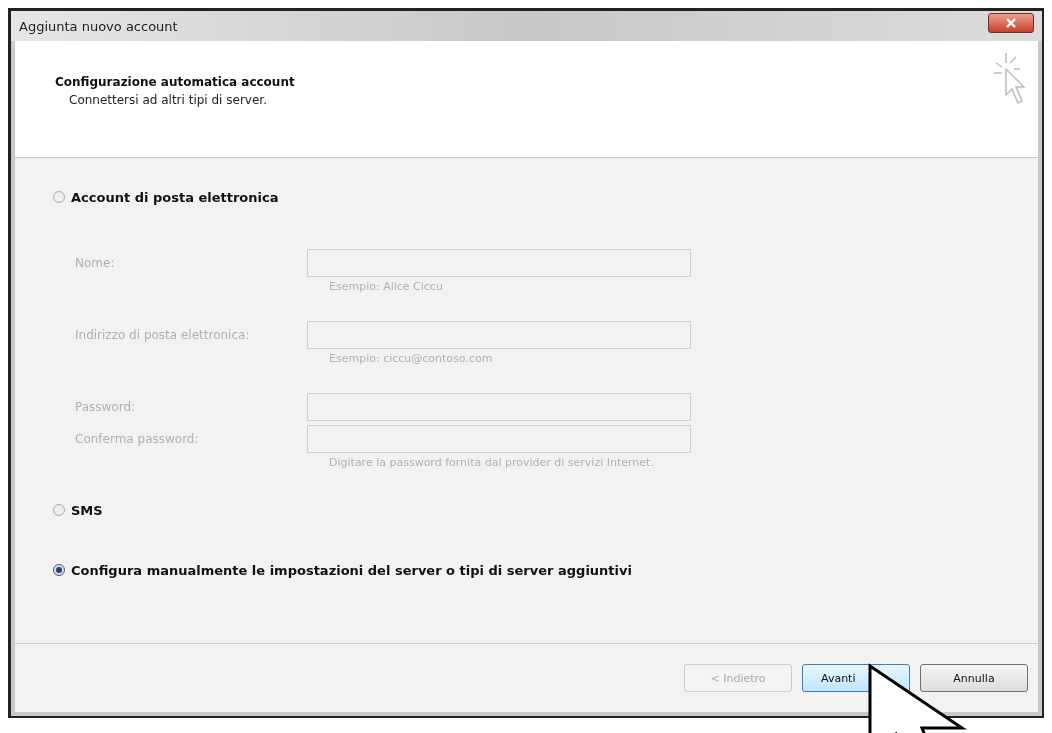  Describe the element at coordinates (95, 263) in the screenshot. I see `field-label: Nome:` at that location.